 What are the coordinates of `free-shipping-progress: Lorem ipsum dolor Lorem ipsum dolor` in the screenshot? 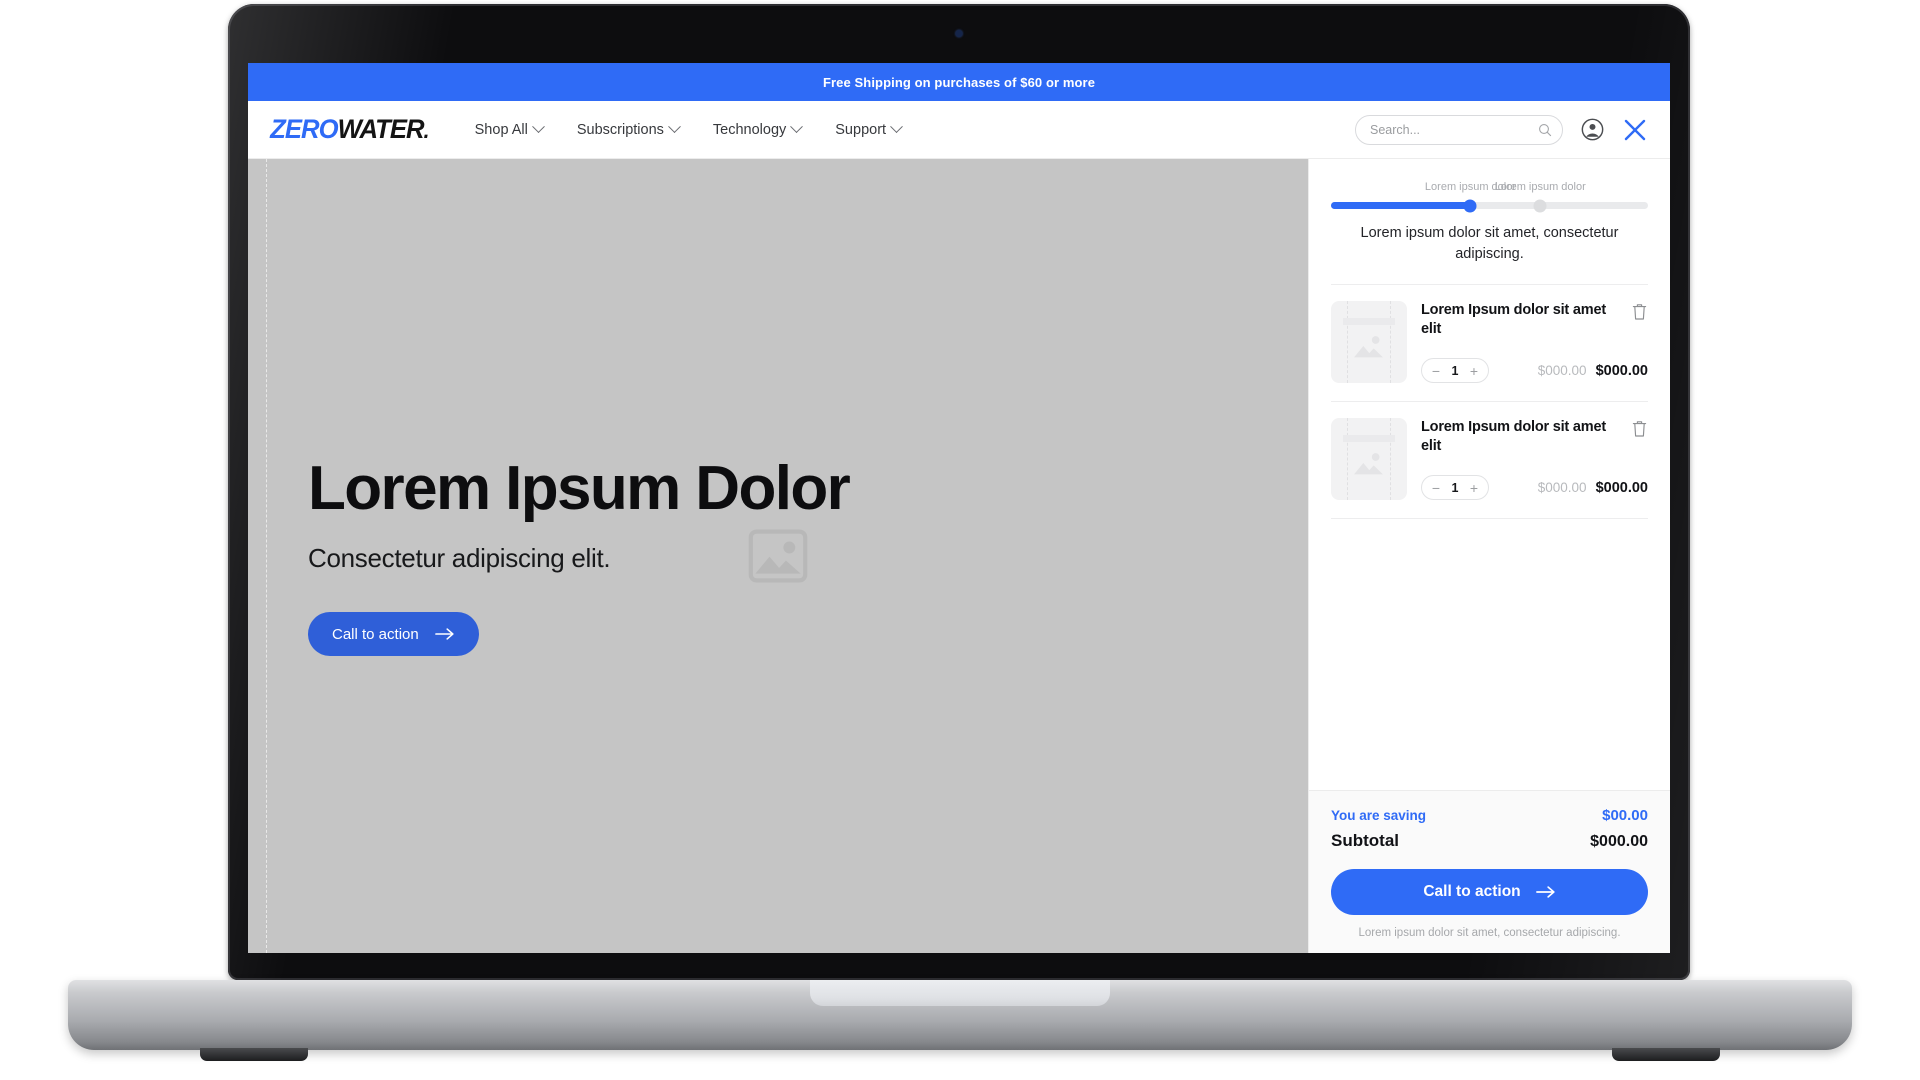 It's located at (1489, 185).